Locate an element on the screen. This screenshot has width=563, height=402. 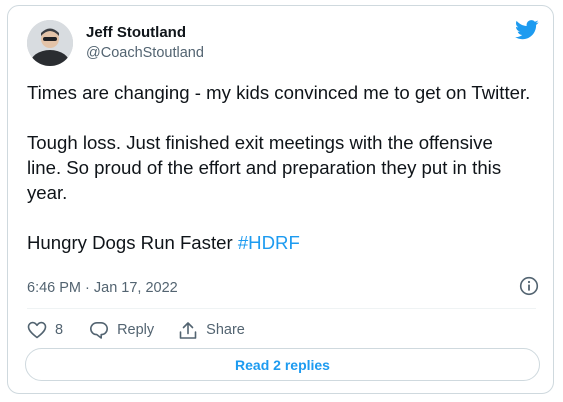
action-bar: 8 Reply Share is located at coordinates (136, 330).